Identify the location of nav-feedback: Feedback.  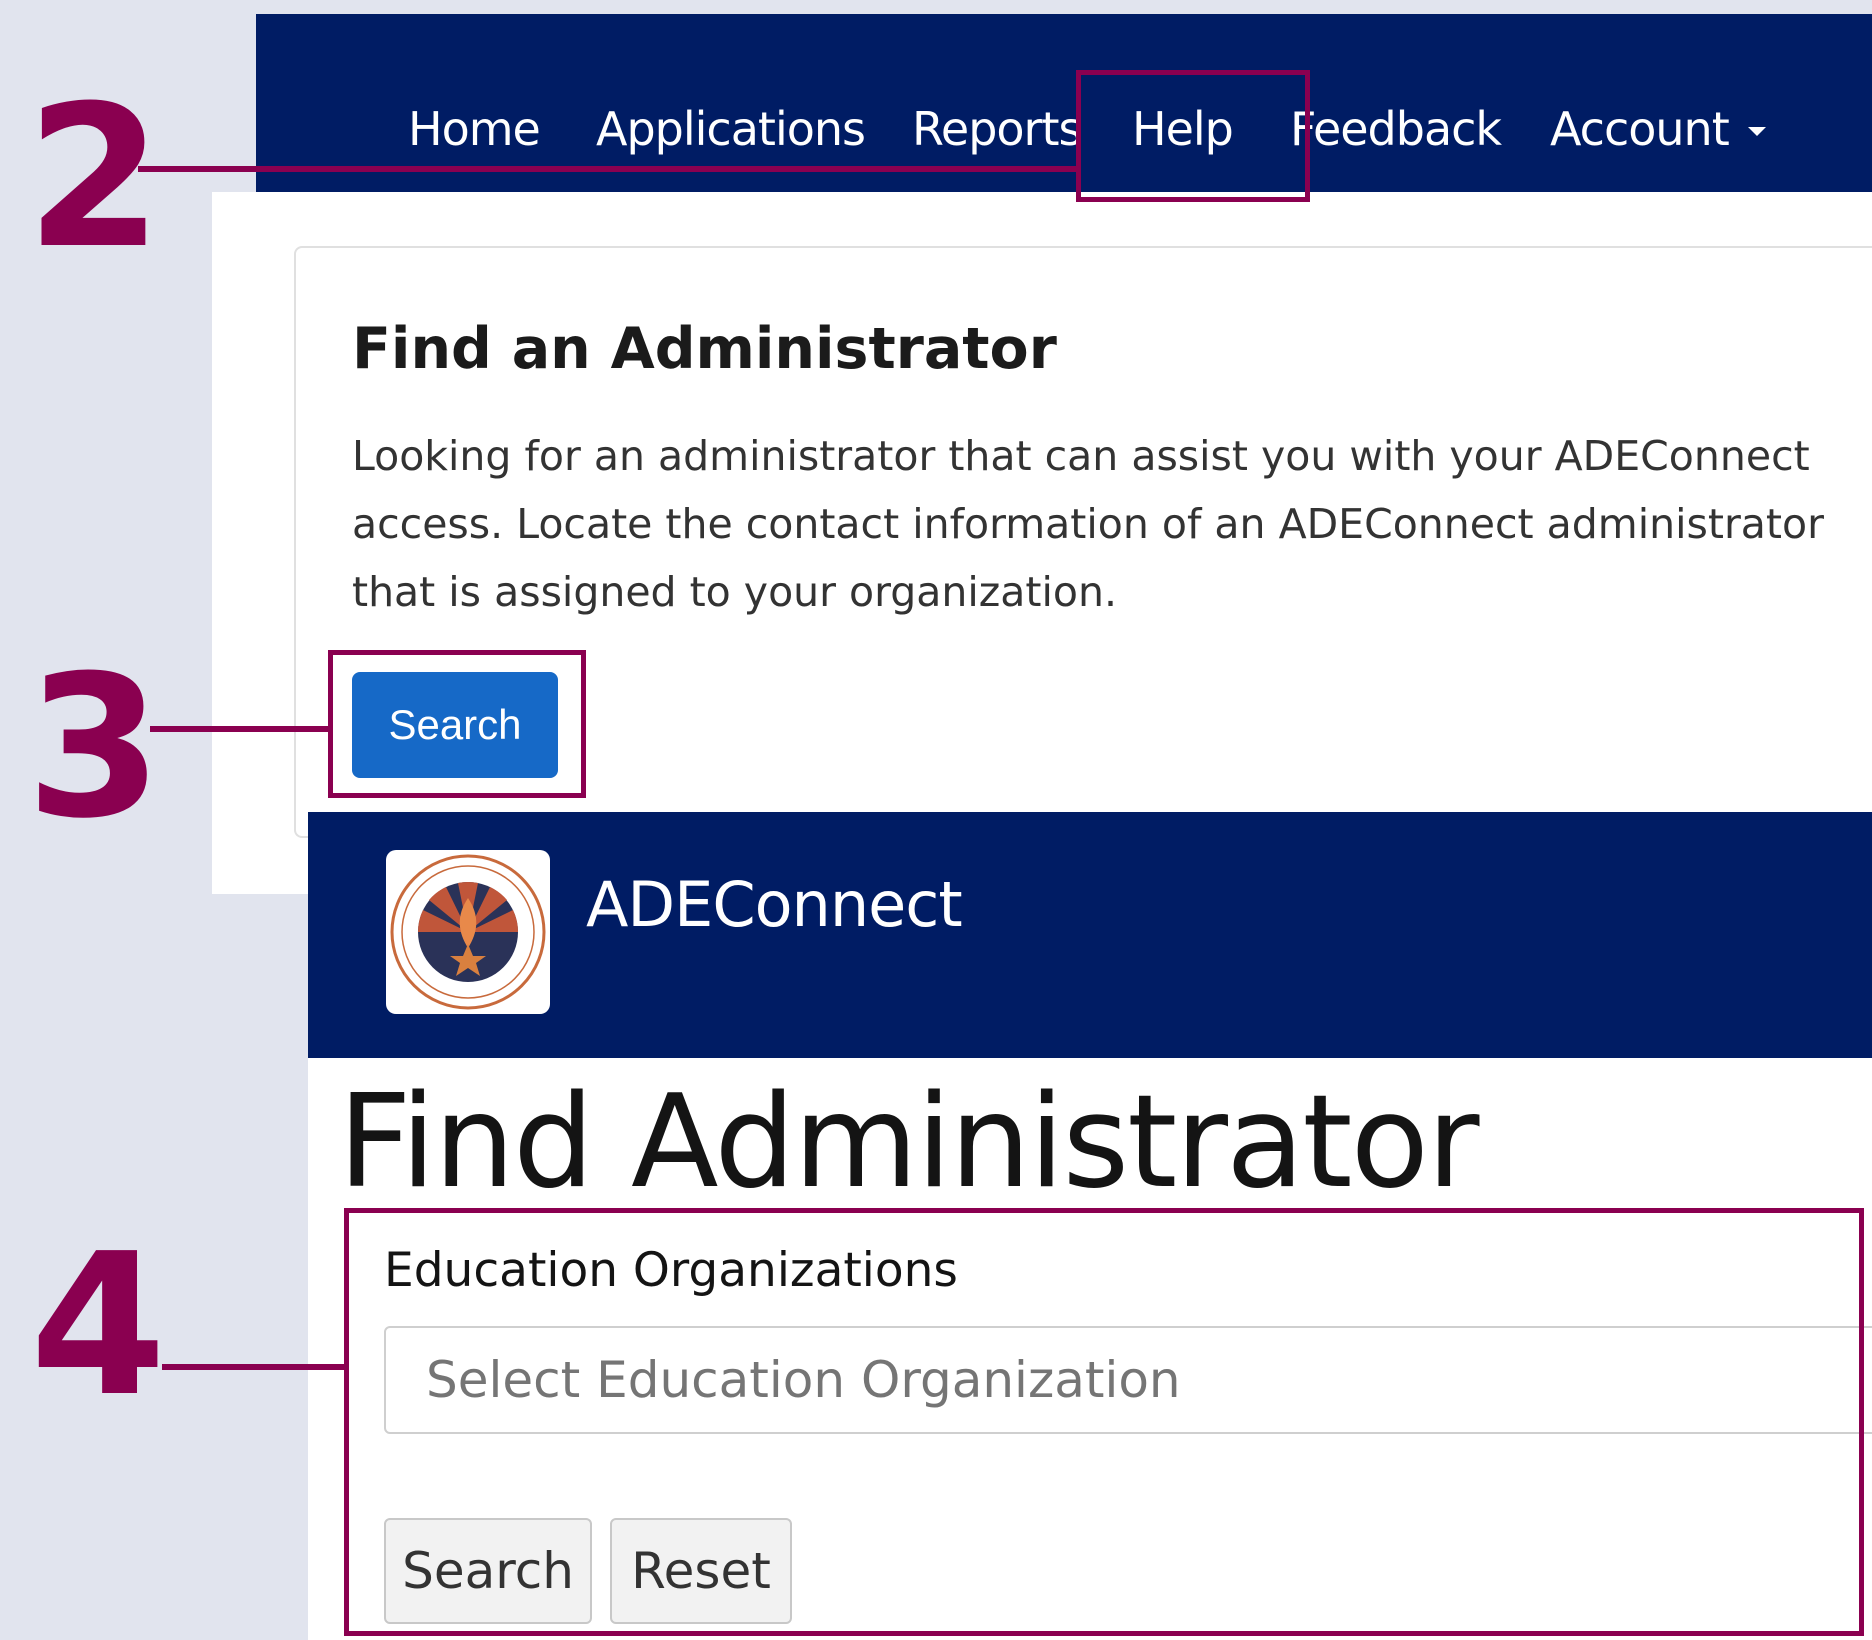
(1396, 129).